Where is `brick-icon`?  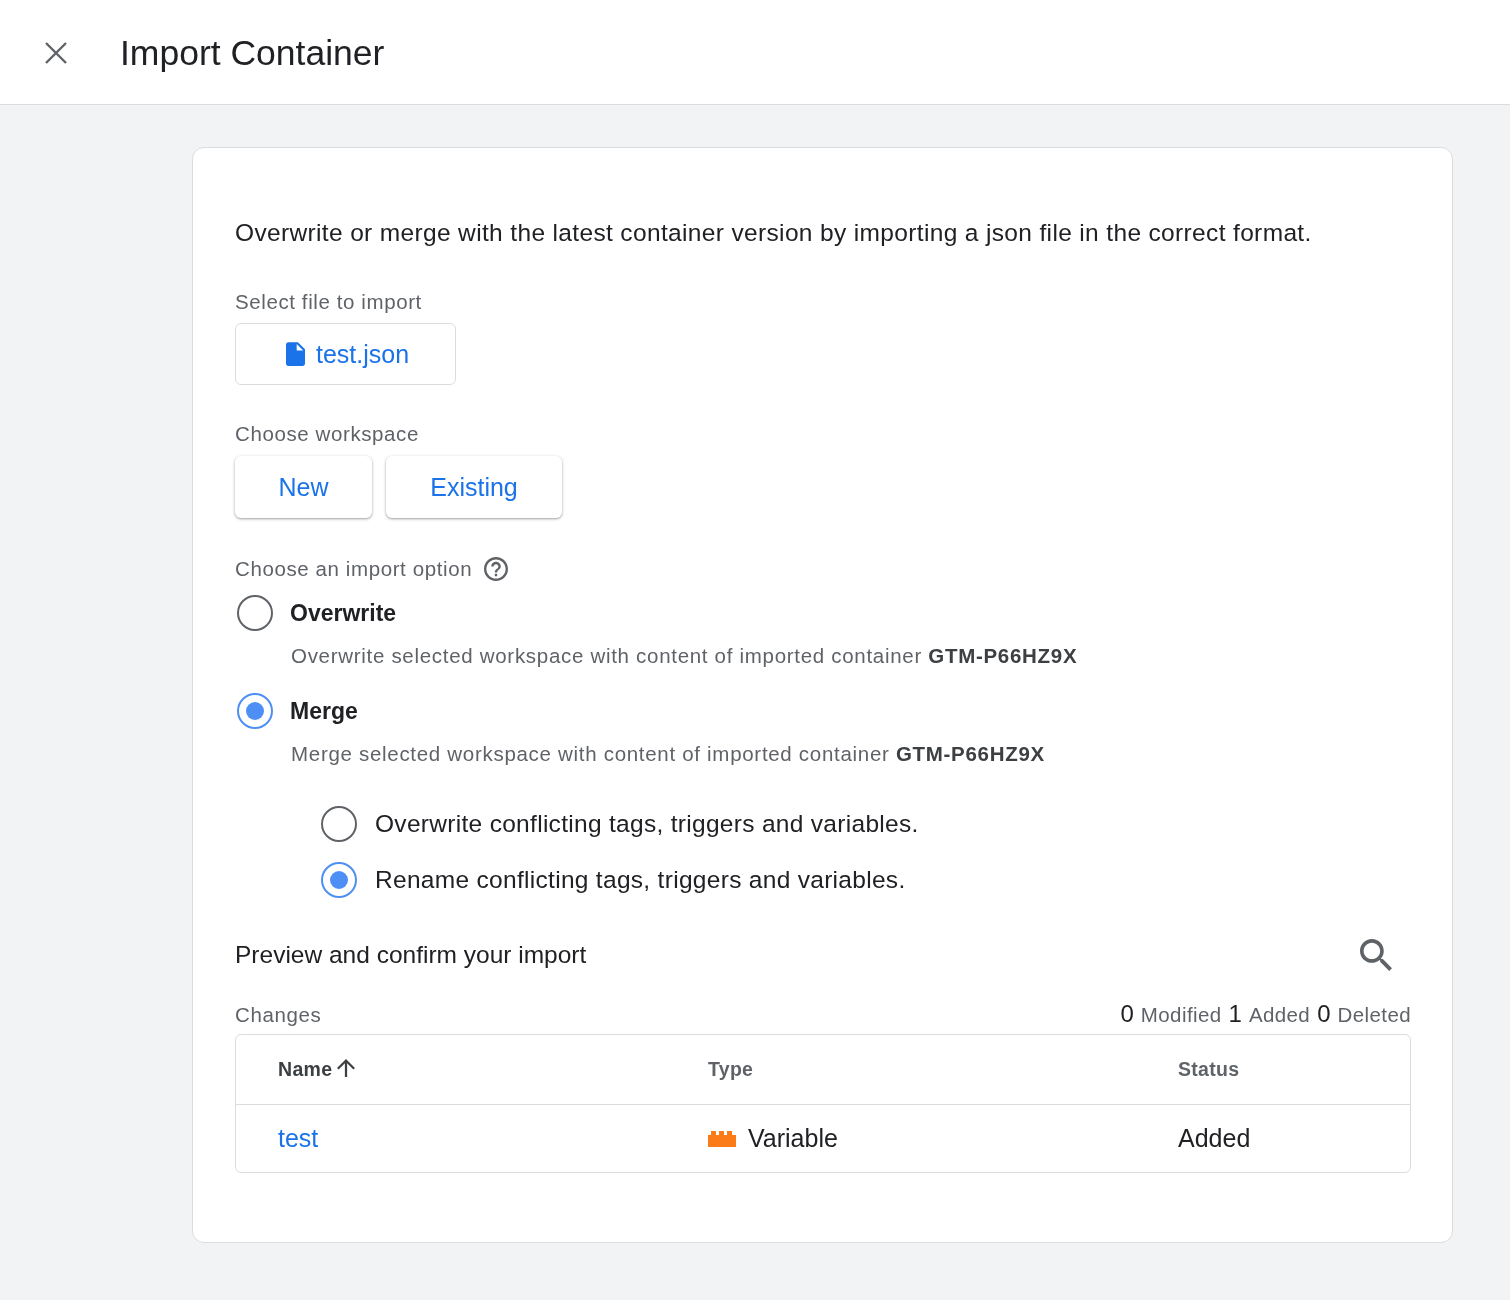
brick-icon is located at coordinates (722, 1138).